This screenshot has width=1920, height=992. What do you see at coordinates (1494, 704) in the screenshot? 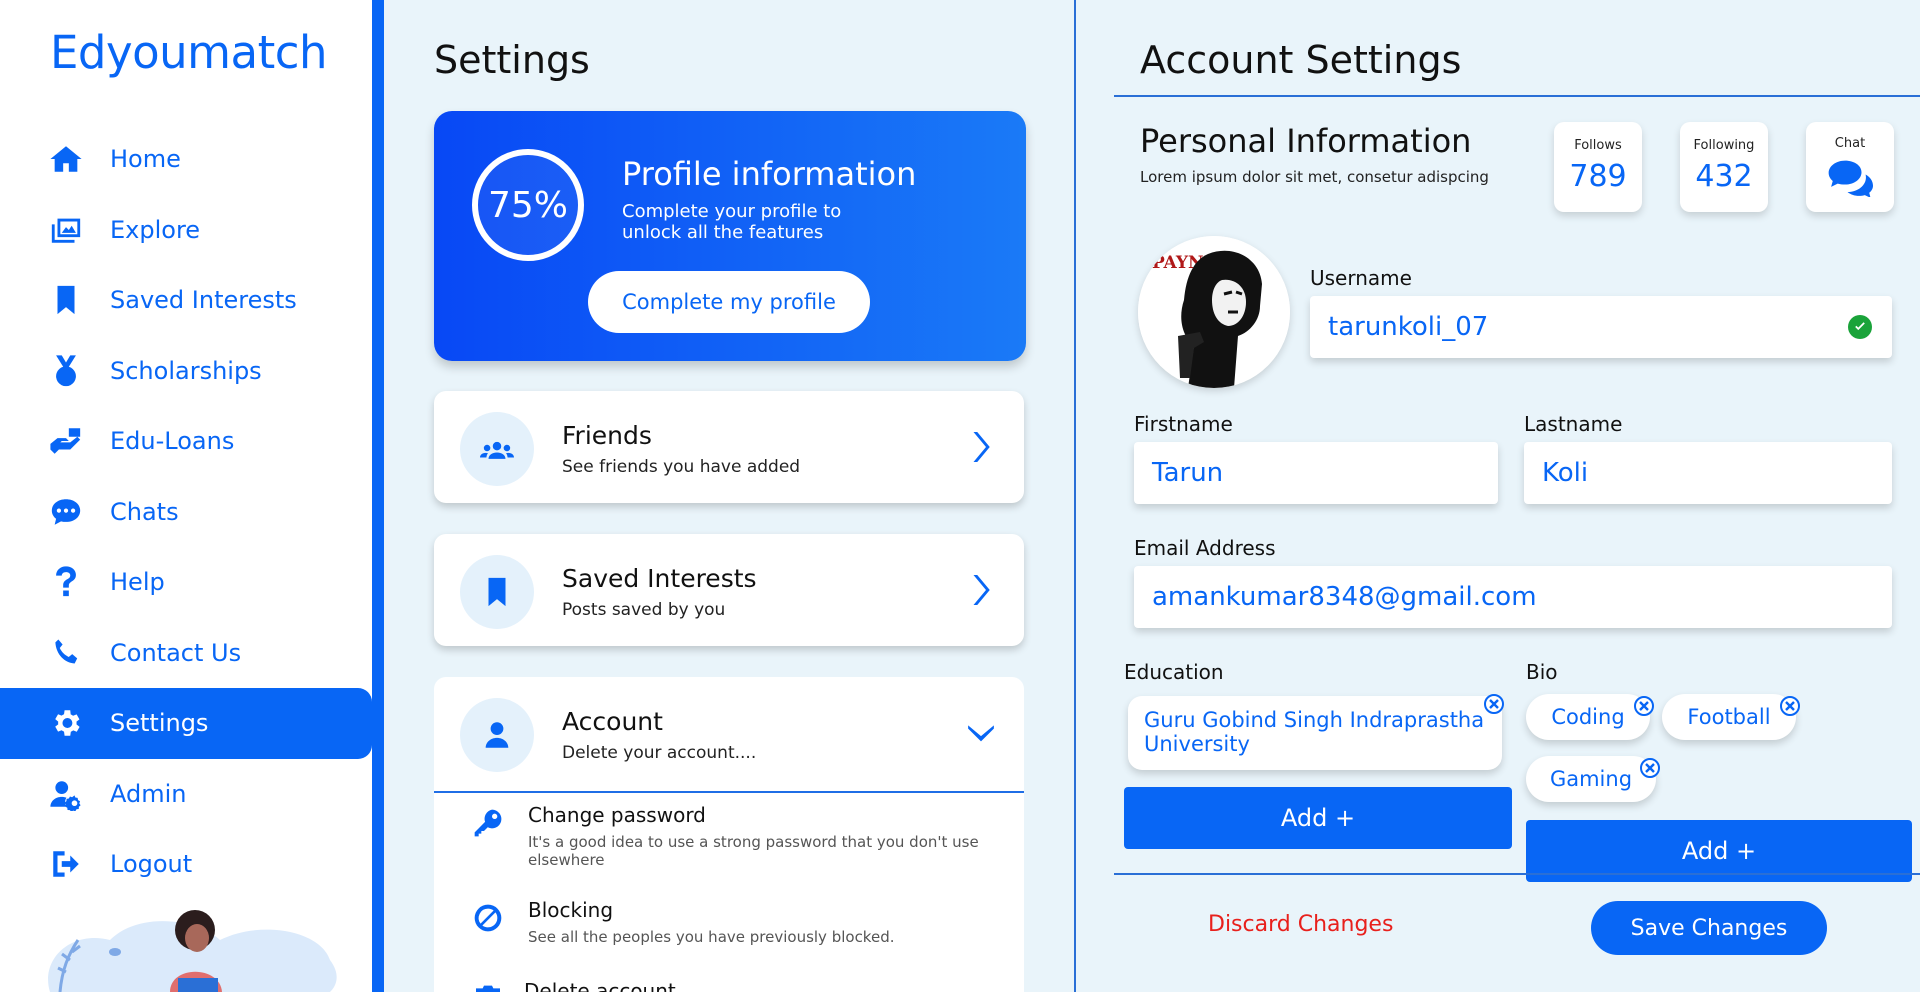
I see `remove-education-icon` at bounding box center [1494, 704].